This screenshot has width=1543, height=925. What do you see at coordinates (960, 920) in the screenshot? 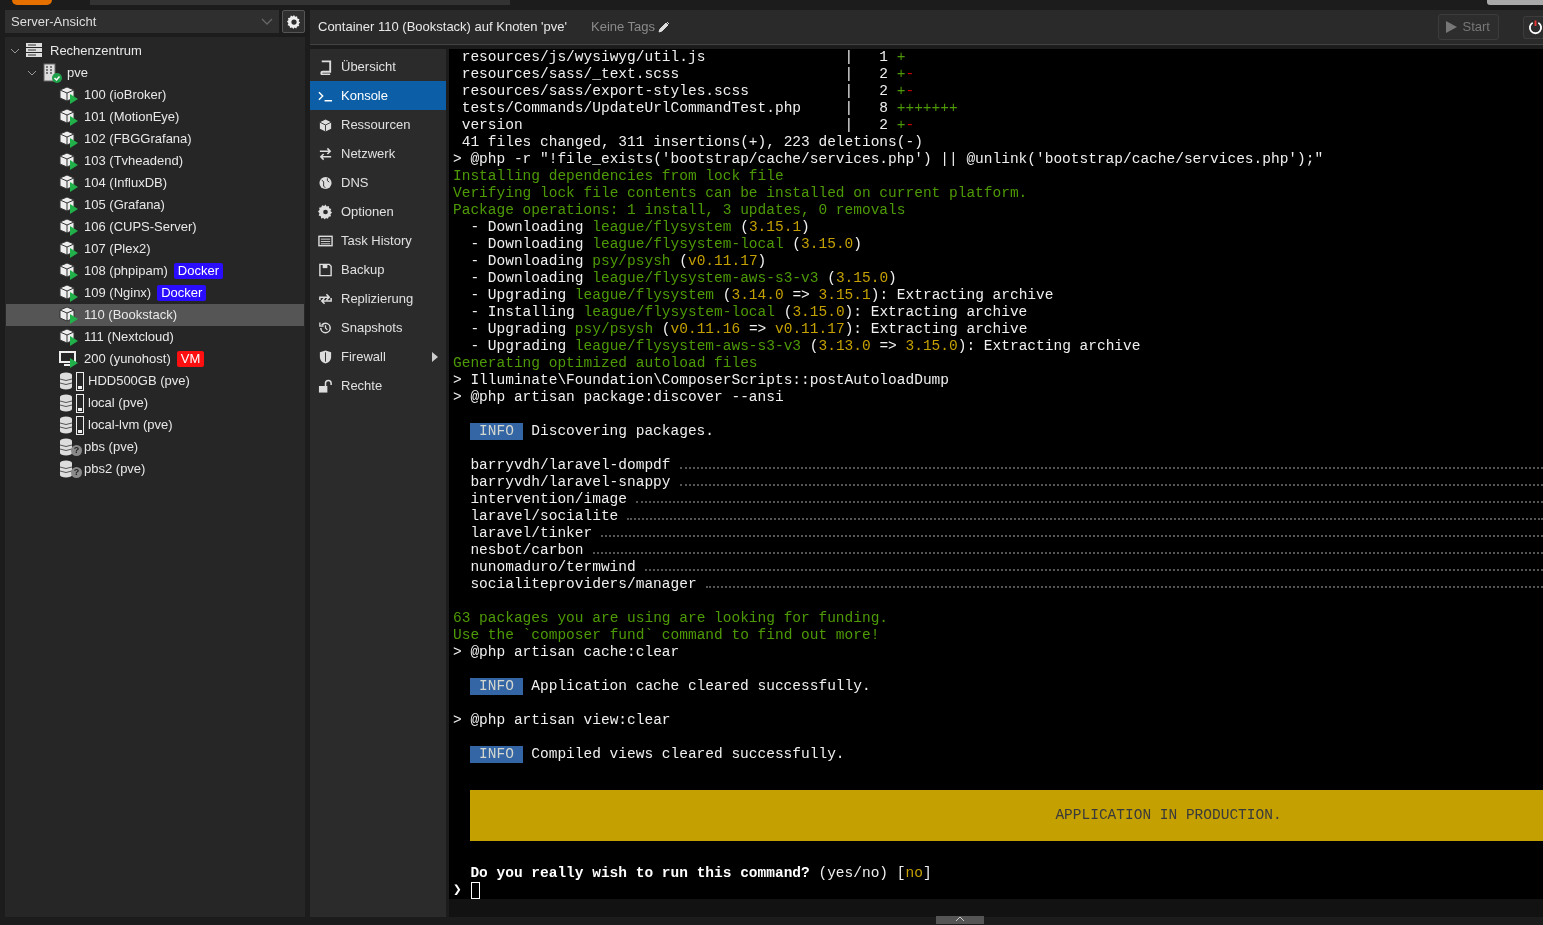
I see `resize-handle` at bounding box center [960, 920].